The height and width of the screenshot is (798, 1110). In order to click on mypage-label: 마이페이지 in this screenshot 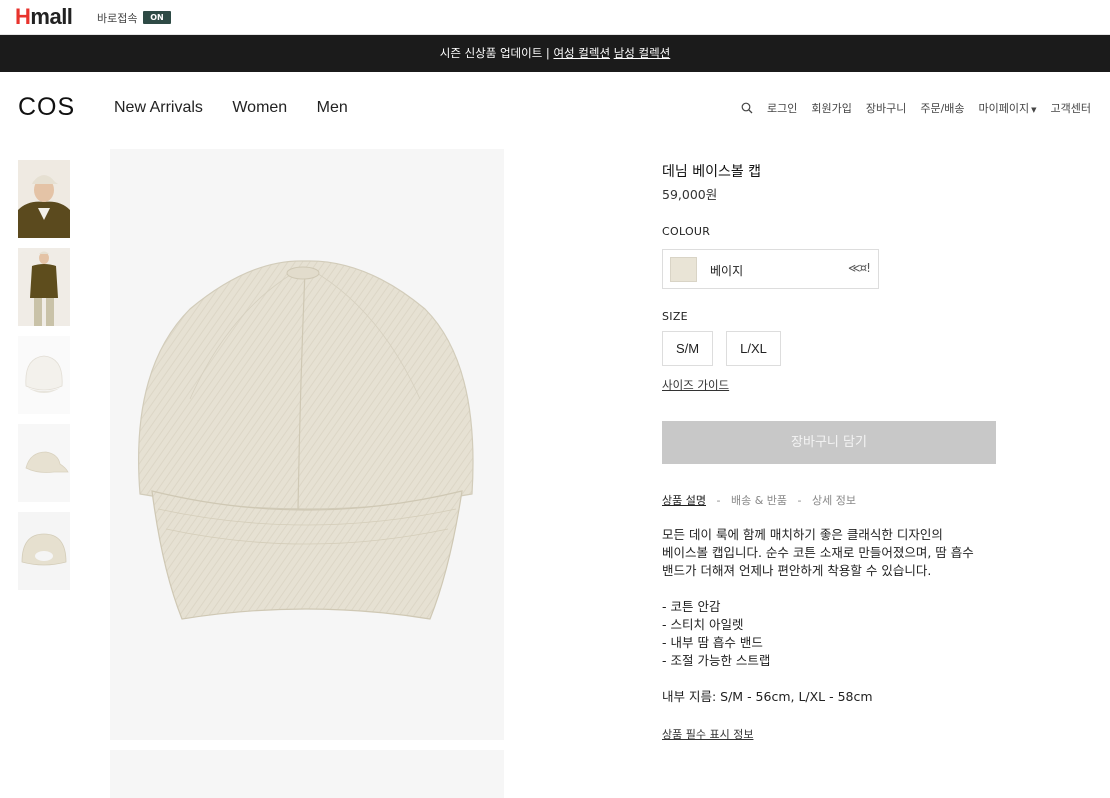, I will do `click(1004, 108)`.